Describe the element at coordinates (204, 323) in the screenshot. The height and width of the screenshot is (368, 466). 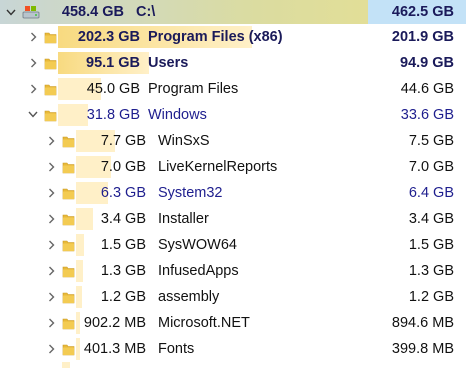
I see `item-name: Microsoft.NET` at that location.